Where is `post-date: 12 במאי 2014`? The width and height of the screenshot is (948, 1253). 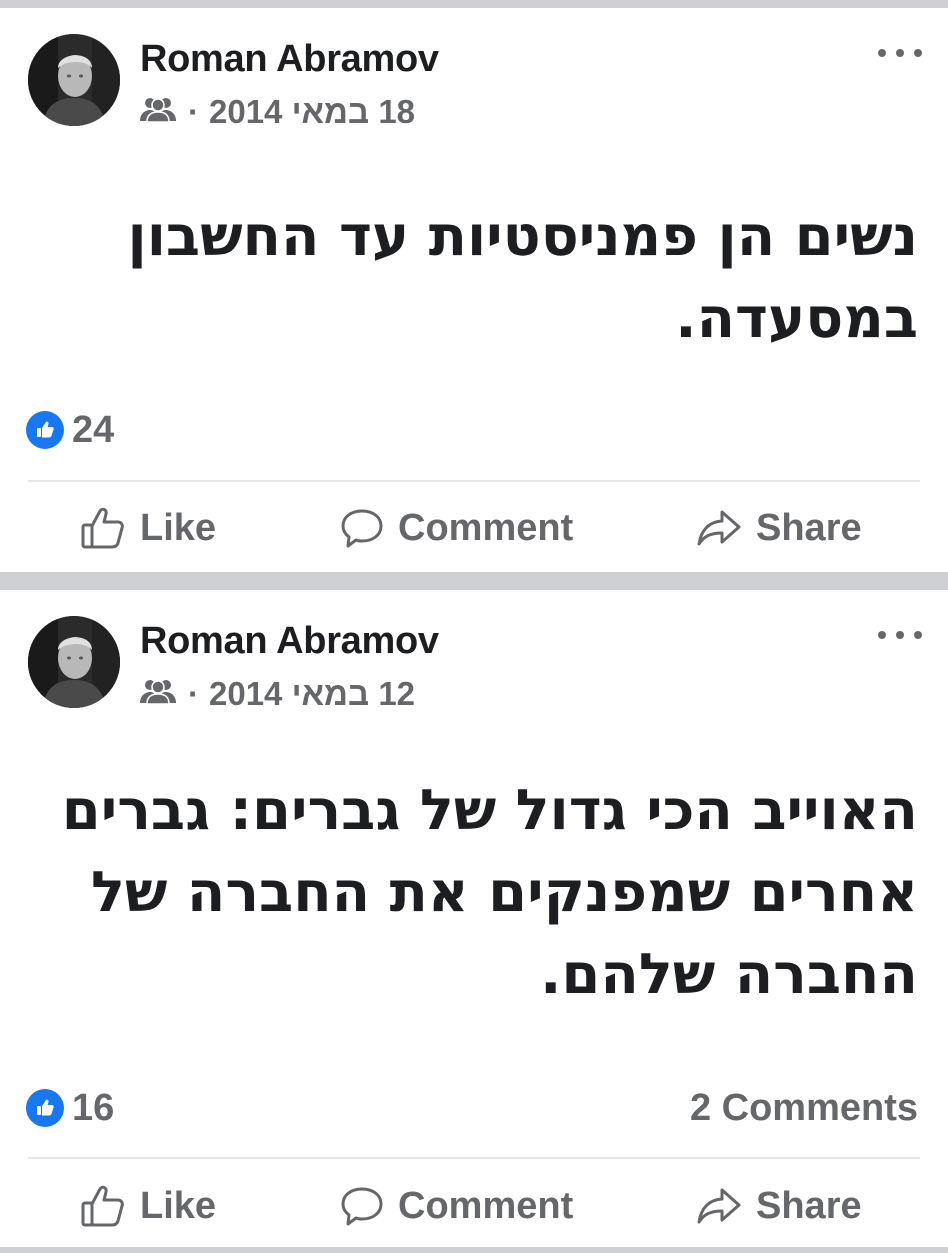 post-date: 12 במאי 2014 is located at coordinates (312, 694).